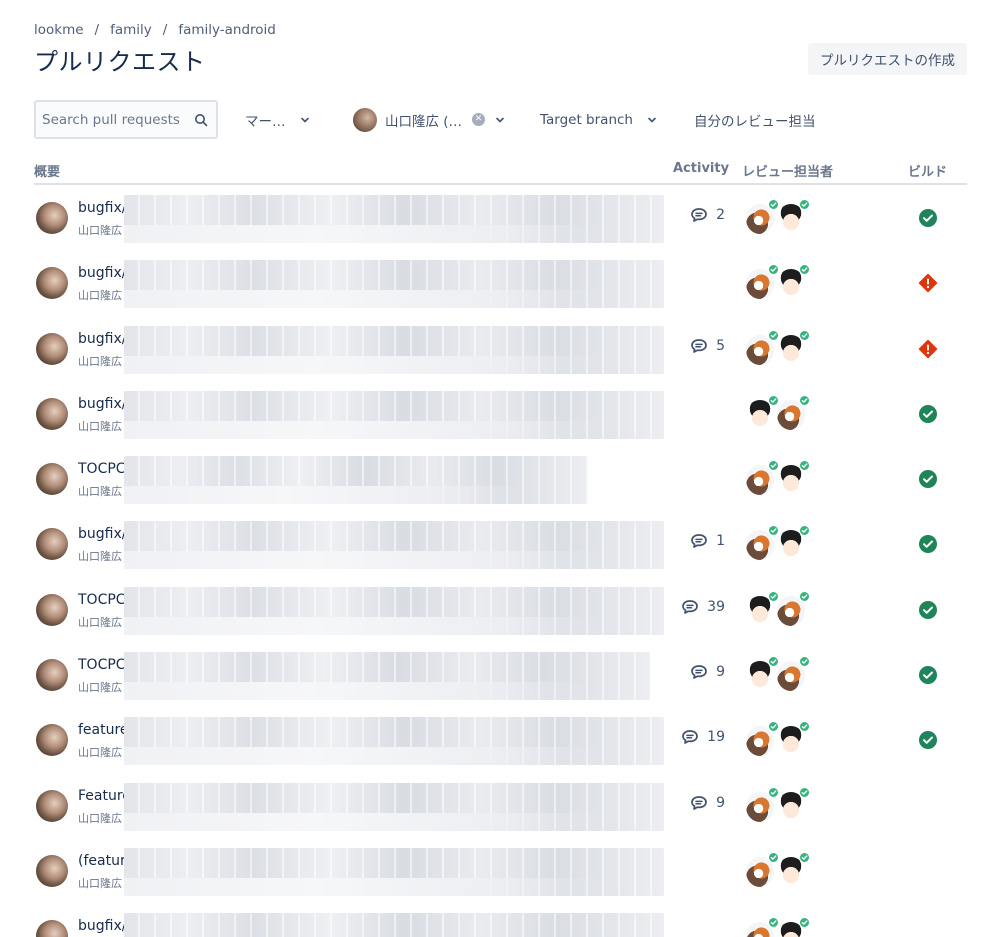  I want to click on comment-count: 19, so click(716, 737).